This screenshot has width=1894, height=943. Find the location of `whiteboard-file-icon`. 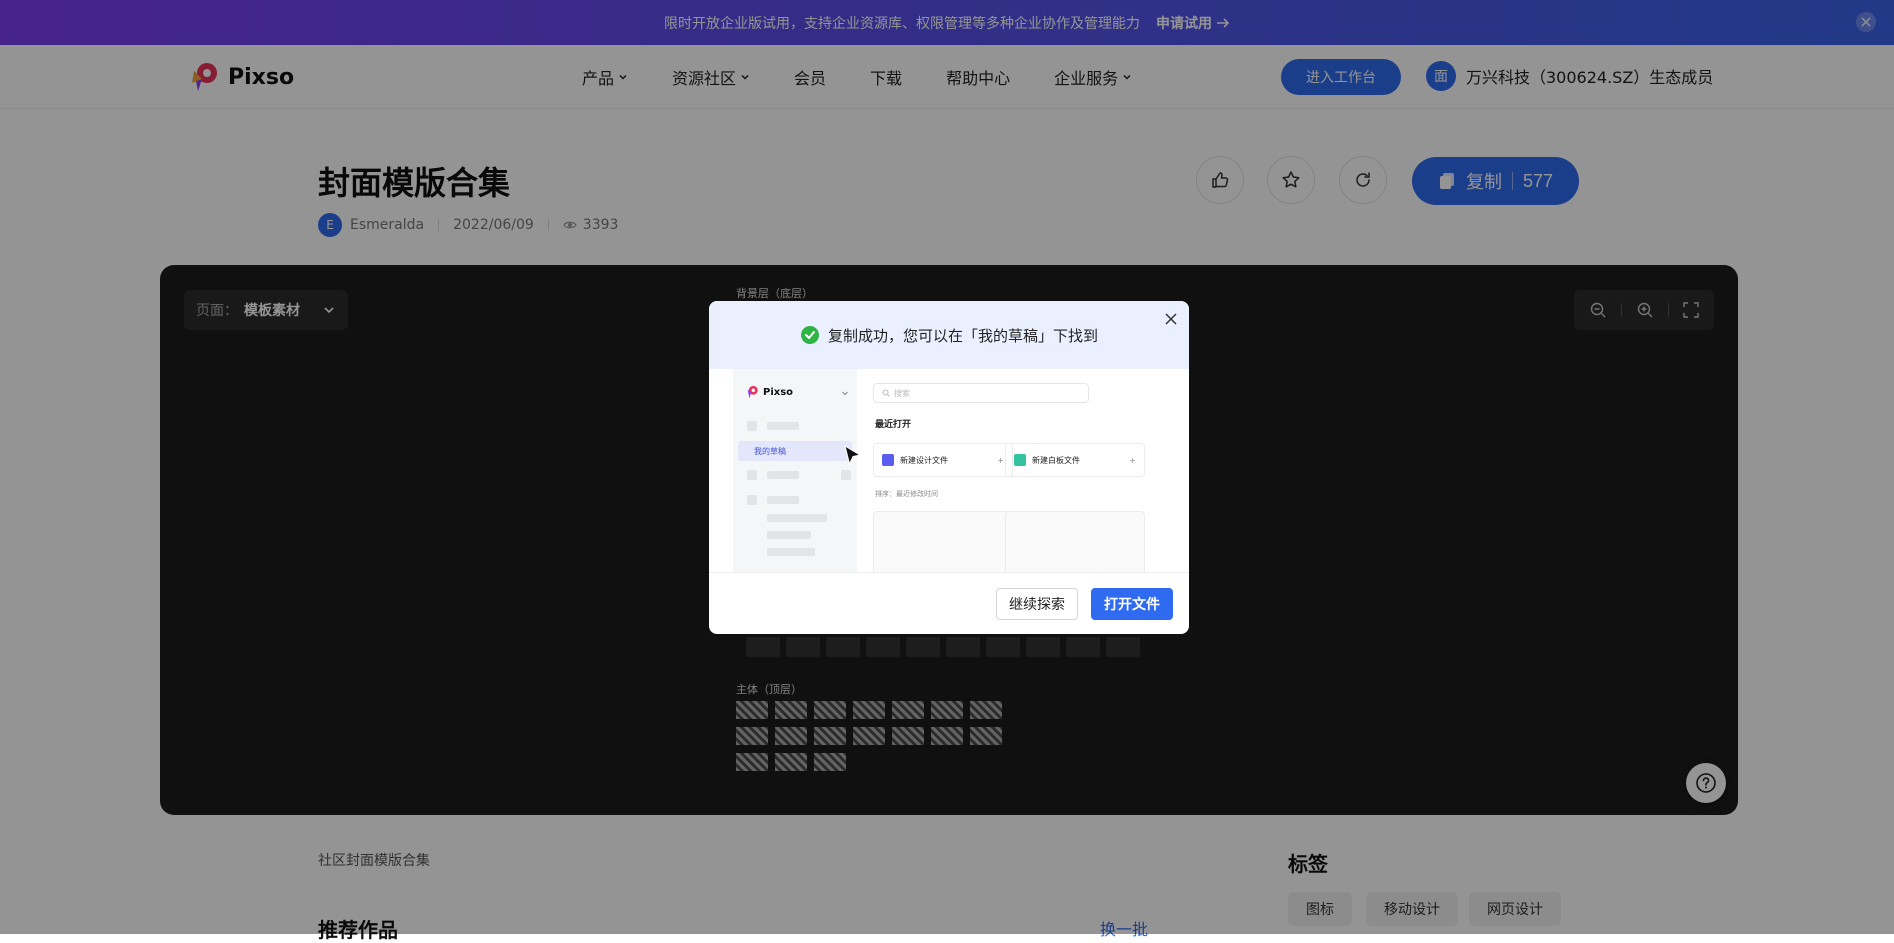

whiteboard-file-icon is located at coordinates (1020, 460).